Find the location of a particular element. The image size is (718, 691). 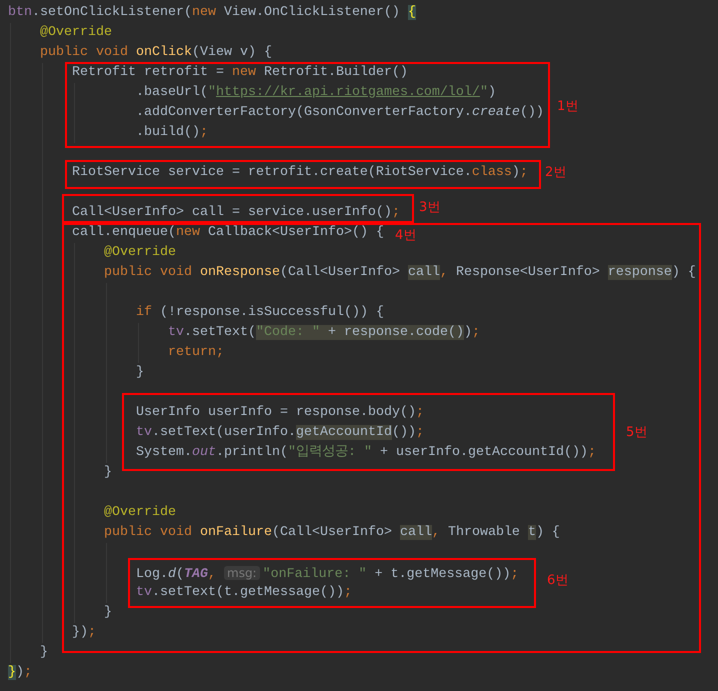

code-line: Log.d(TAG, msg: "onFailure: " + t.getMessage()); is located at coordinates (327, 574).